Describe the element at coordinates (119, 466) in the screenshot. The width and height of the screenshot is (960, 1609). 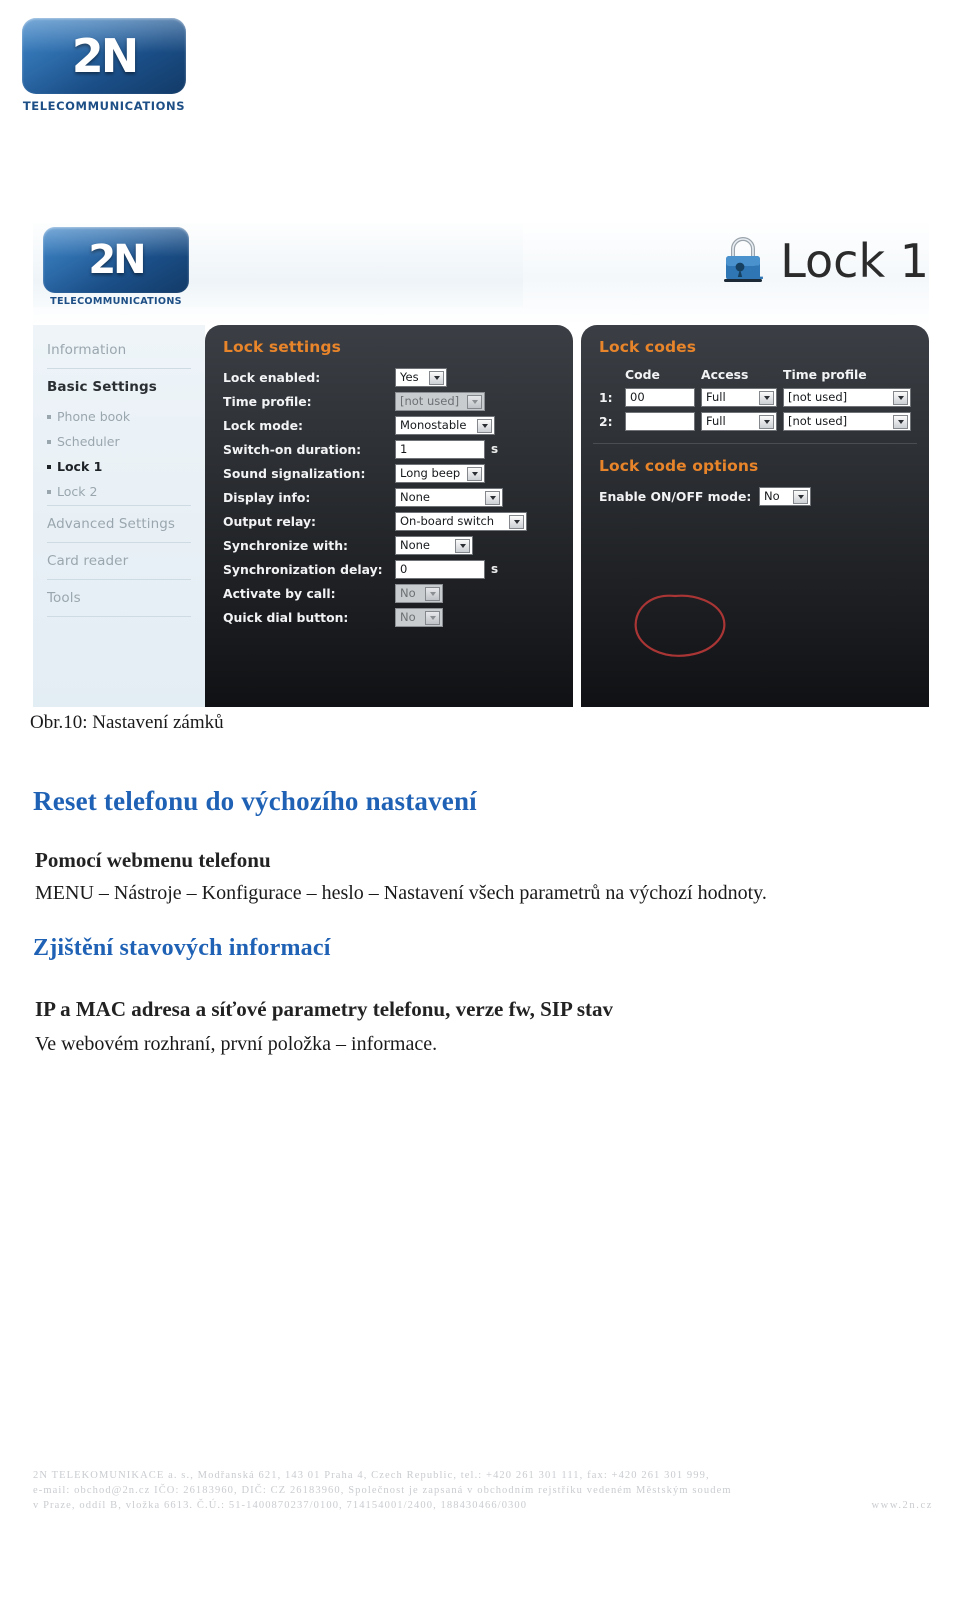
I see `sidebar-item-lock-1: Lock 1` at that location.